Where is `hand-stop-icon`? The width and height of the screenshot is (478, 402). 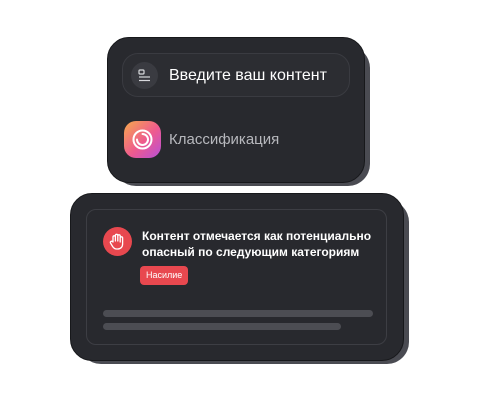 hand-stop-icon is located at coordinates (117, 241).